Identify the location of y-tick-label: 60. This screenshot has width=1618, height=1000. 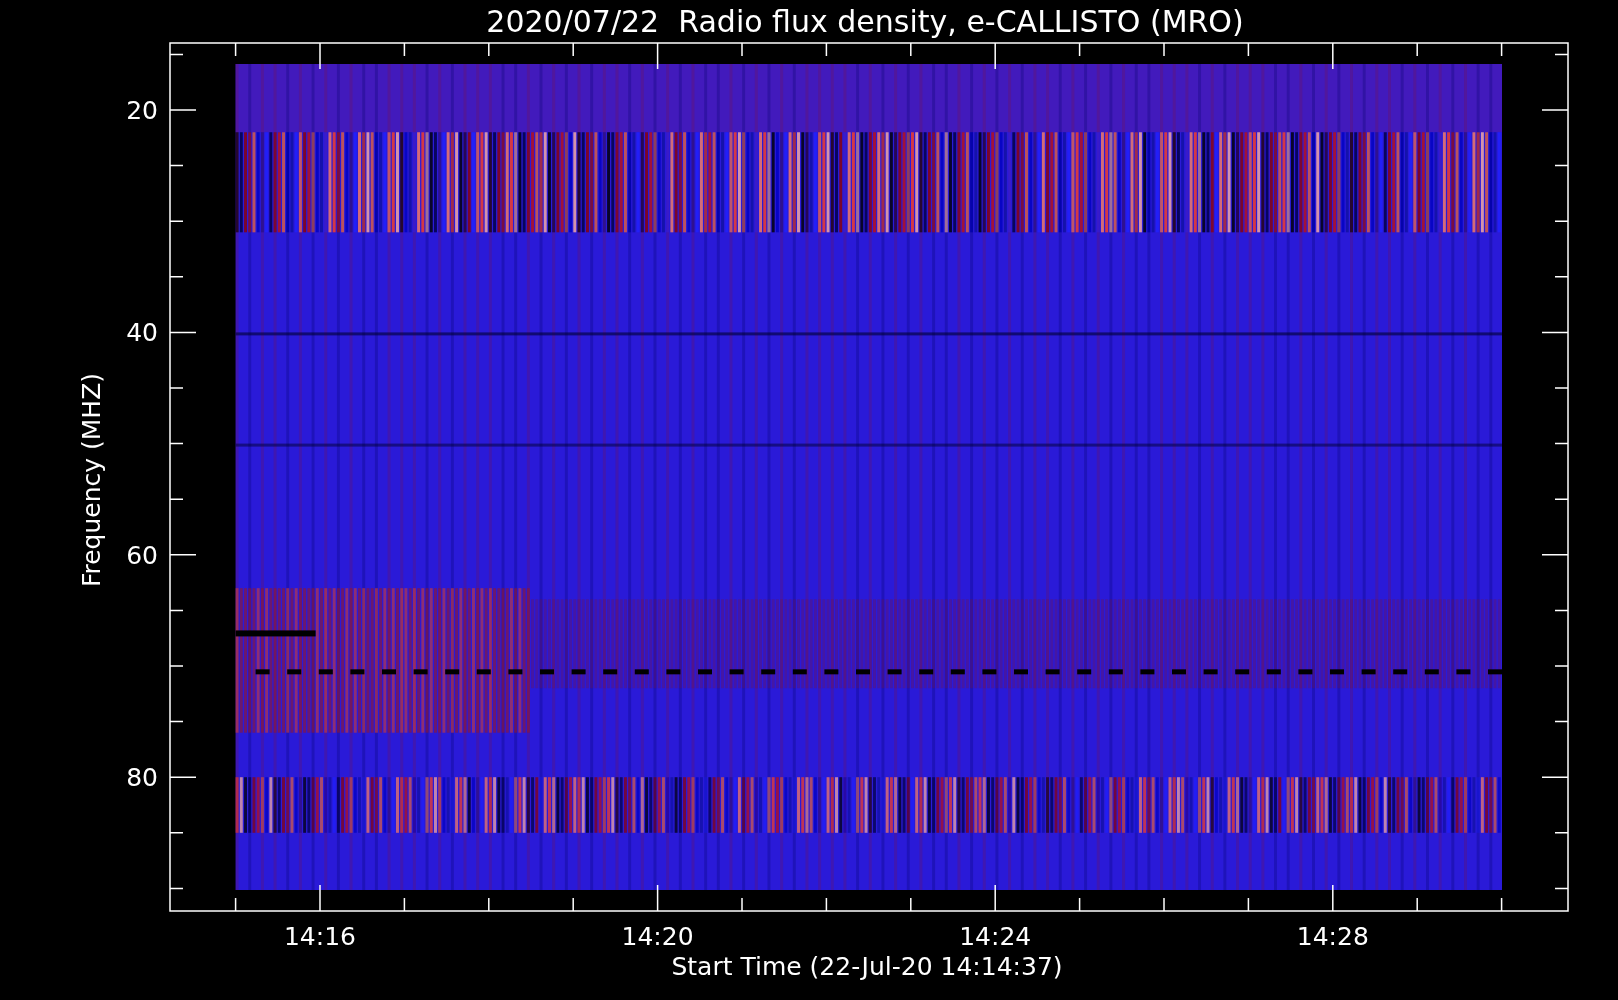
(142, 555).